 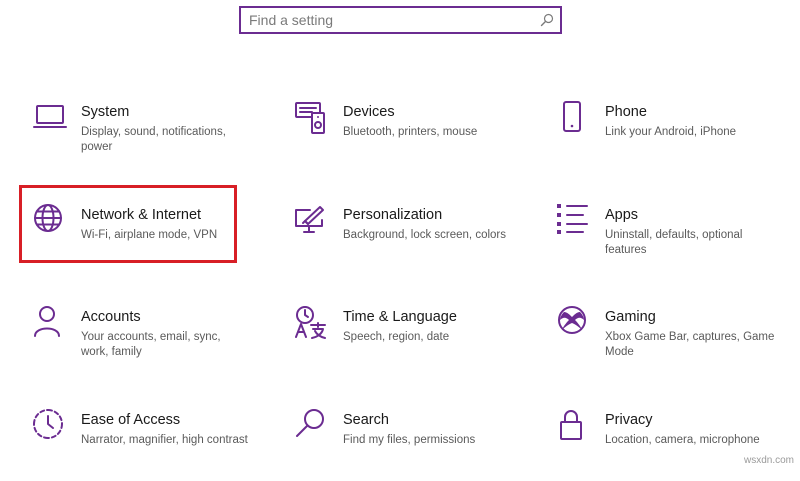 What do you see at coordinates (572, 116) in the screenshot?
I see `phone-icon` at bounding box center [572, 116].